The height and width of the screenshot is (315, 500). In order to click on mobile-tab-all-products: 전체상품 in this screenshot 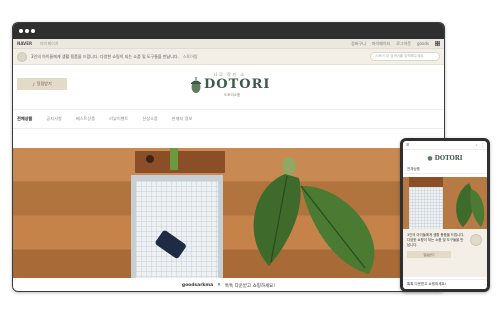, I will do `click(445, 170)`.